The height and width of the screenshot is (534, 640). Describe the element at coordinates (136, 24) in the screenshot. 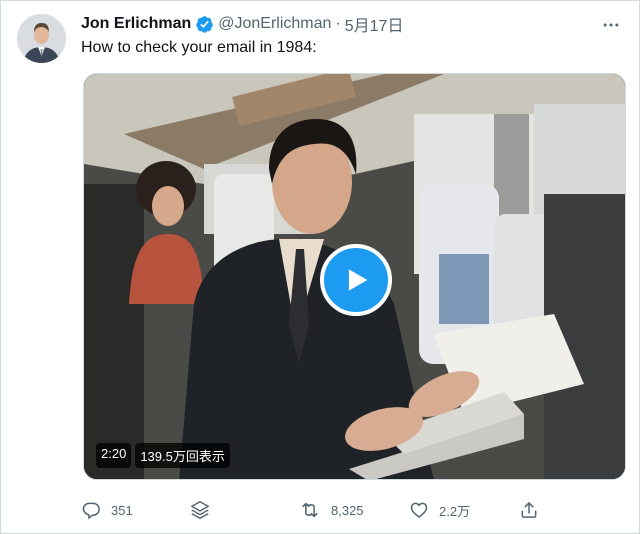

I see `author-name: Jon Erlichman` at that location.